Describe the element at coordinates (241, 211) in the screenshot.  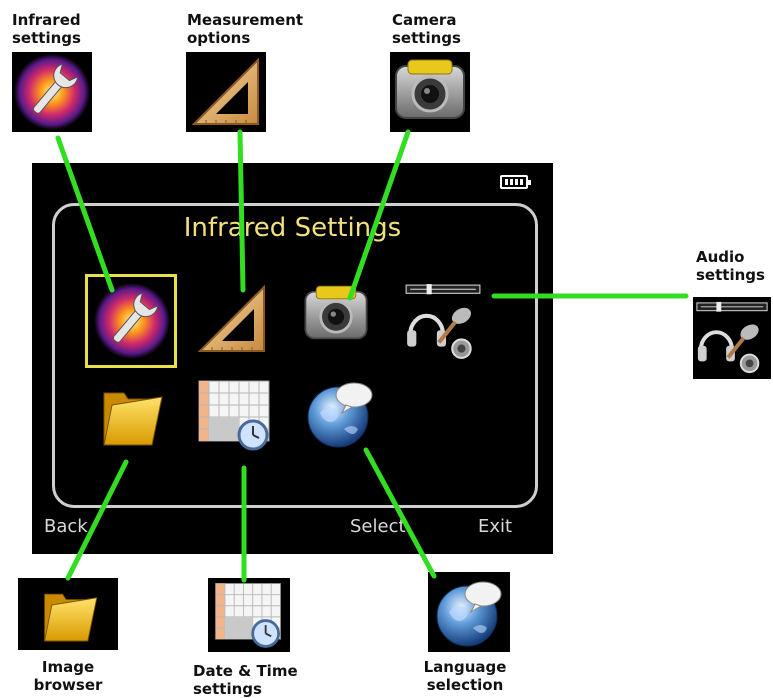
I see `connector-measurement` at that location.